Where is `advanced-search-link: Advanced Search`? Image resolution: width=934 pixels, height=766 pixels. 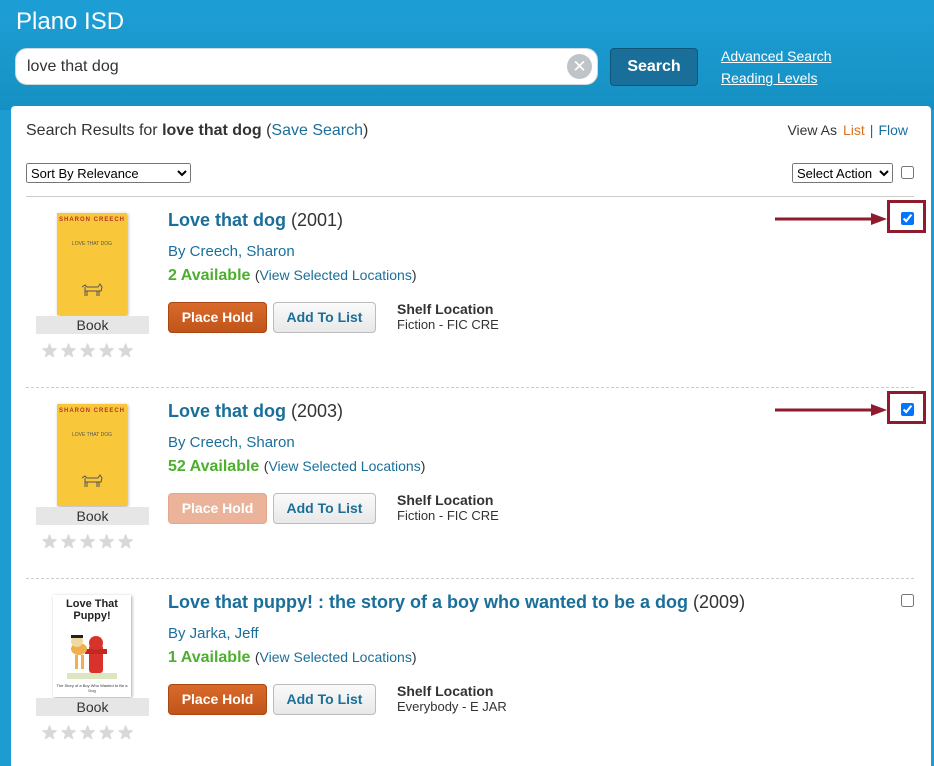
advanced-search-link: Advanced Search is located at coordinates (776, 56).